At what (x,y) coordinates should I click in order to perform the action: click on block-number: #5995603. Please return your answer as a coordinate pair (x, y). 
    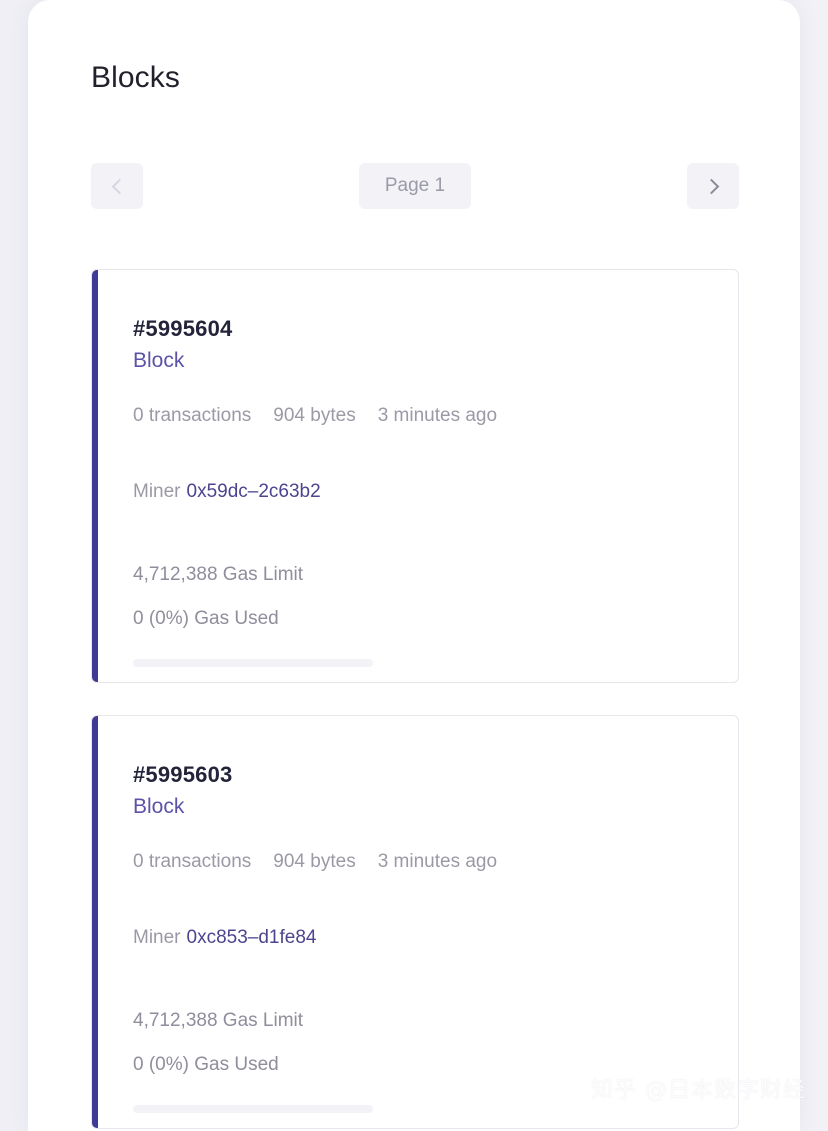
    Looking at the image, I should click on (183, 774).